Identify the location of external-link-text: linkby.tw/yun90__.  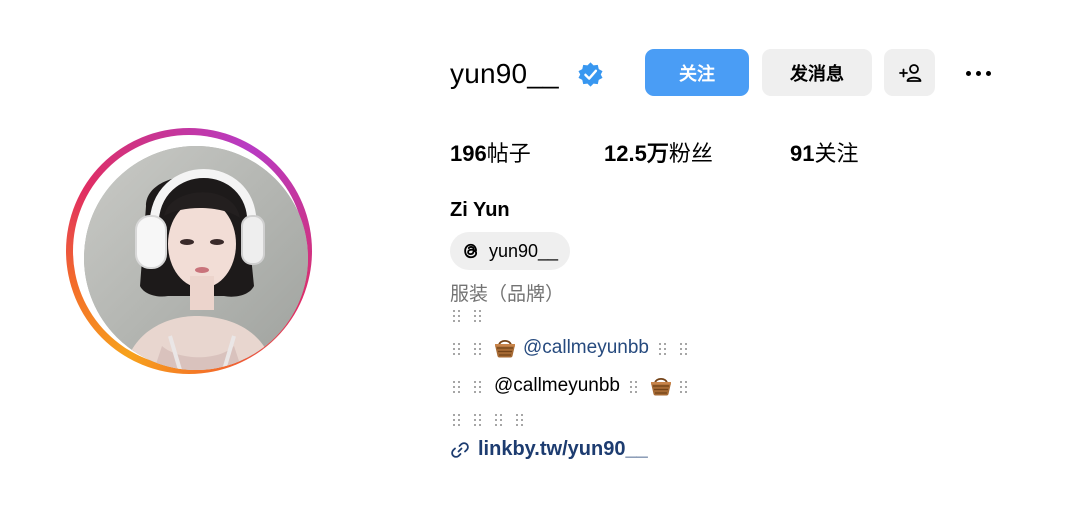
(563, 449).